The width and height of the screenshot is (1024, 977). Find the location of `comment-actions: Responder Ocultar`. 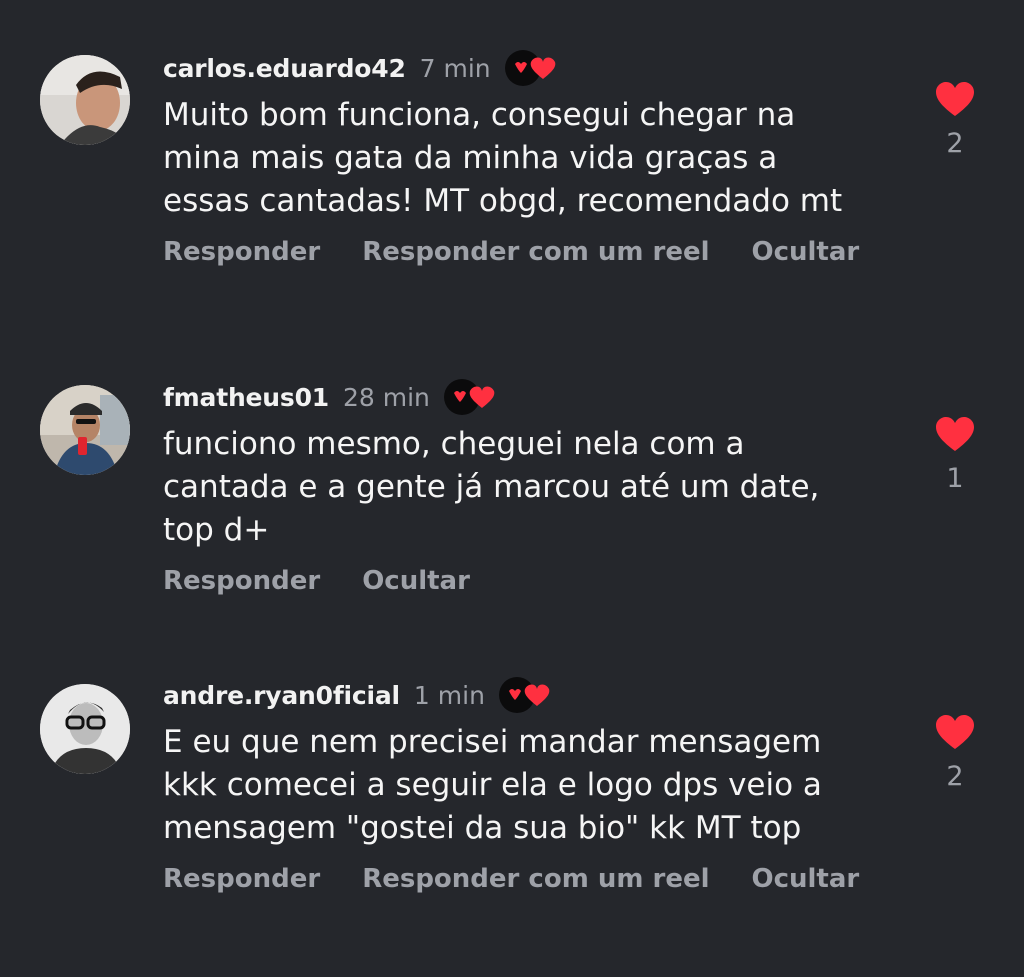

comment-actions: Responder Ocultar is located at coordinates (533, 581).